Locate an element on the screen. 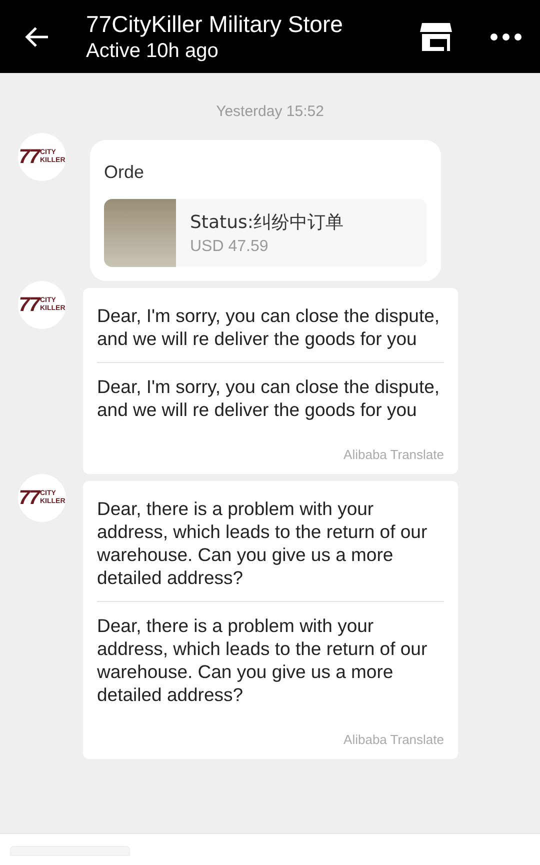 The height and width of the screenshot is (865, 540). more-icon is located at coordinates (506, 36).